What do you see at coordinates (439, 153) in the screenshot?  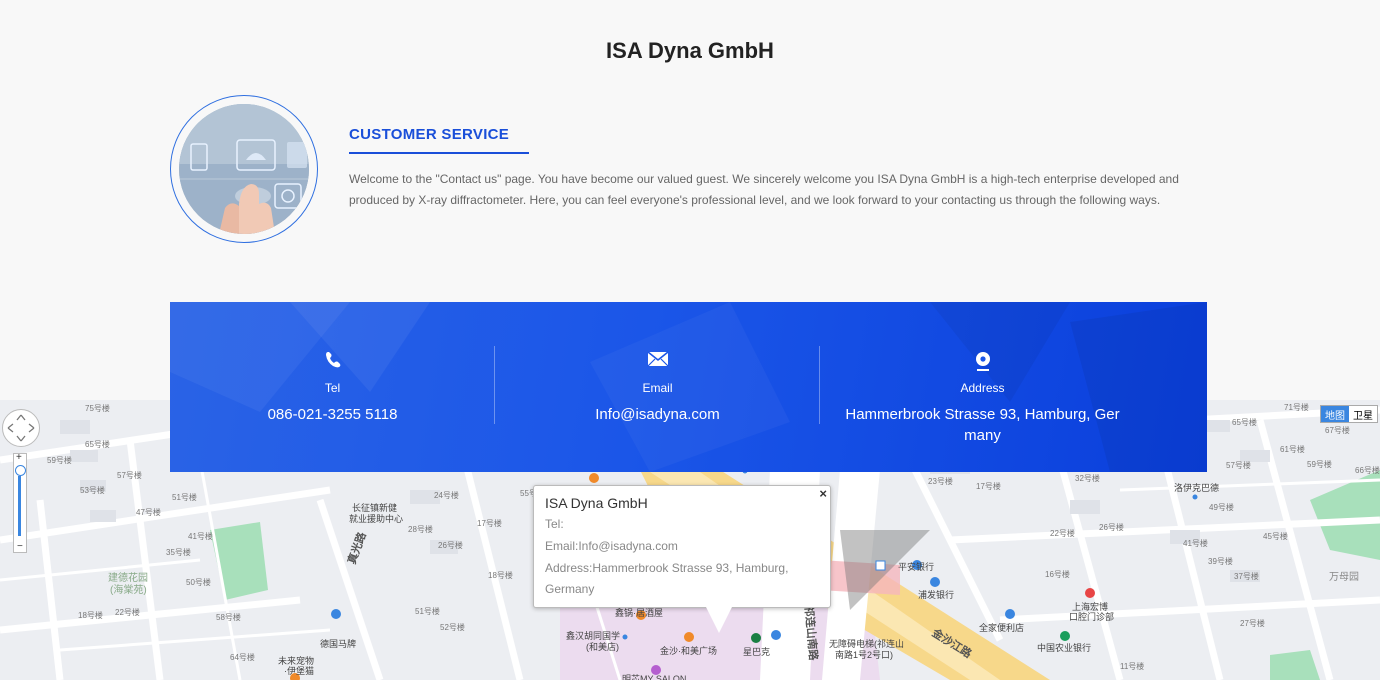 I see `heading-underline` at bounding box center [439, 153].